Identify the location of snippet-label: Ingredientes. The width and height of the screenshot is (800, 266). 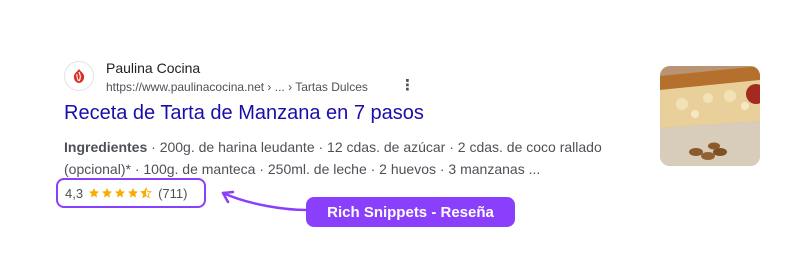
(106, 147).